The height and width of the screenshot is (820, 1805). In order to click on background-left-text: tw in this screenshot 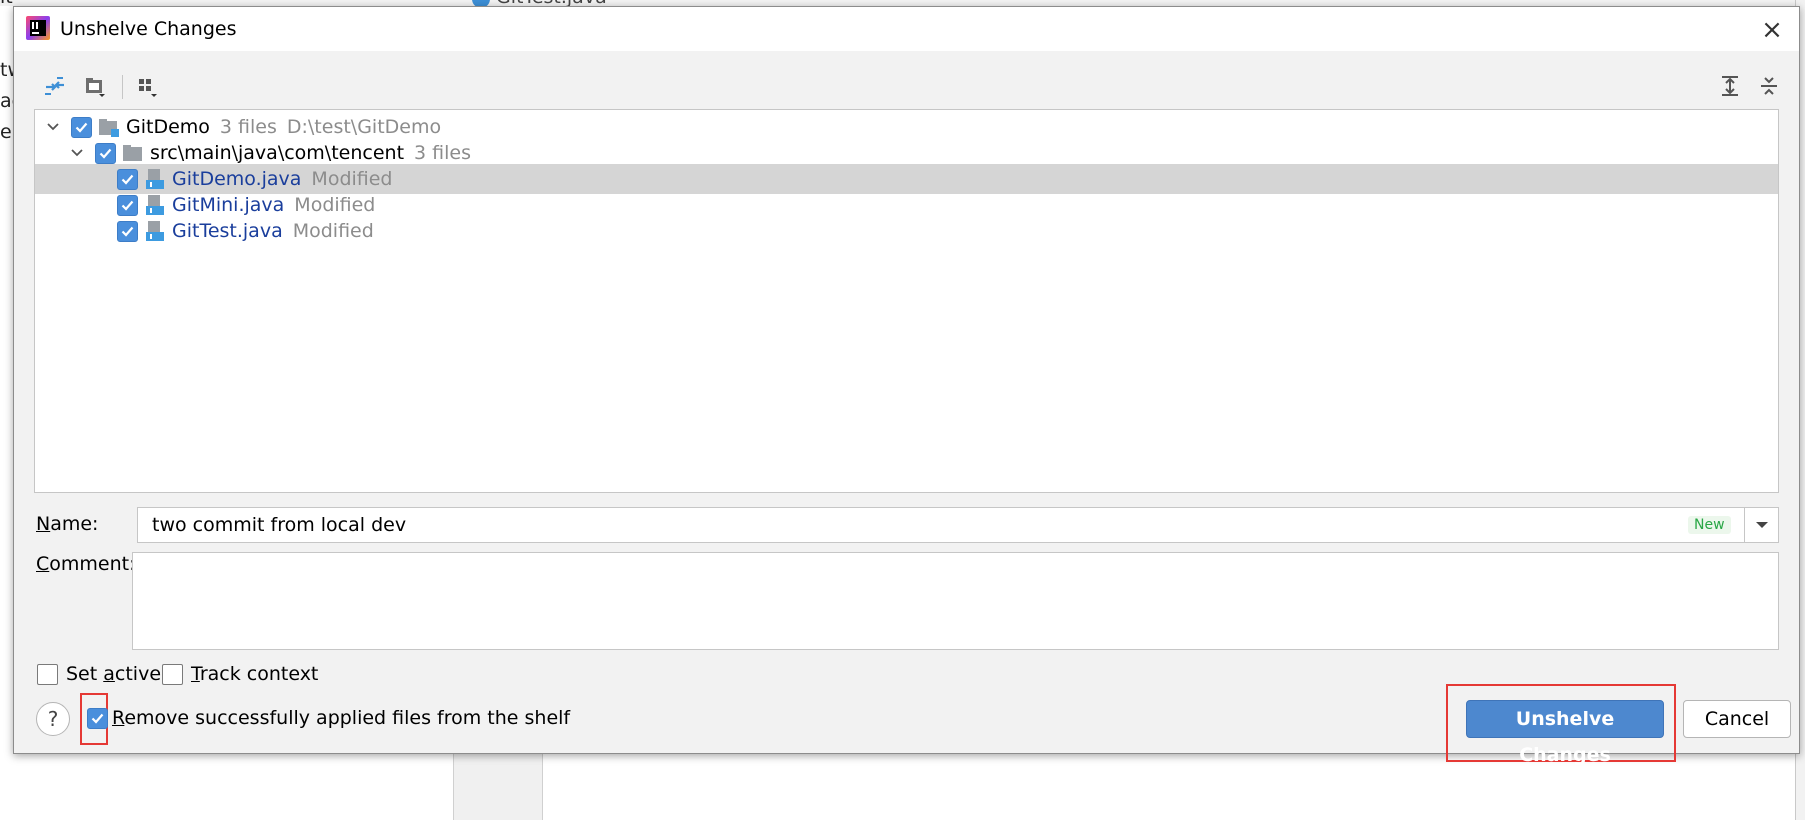, I will do `click(6, 70)`.